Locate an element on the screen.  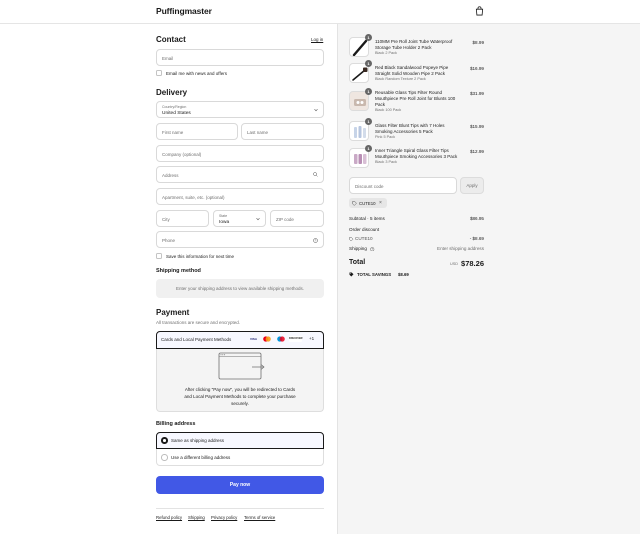
total-savings-label: TOTAL SAVINGS is located at coordinates (374, 274).